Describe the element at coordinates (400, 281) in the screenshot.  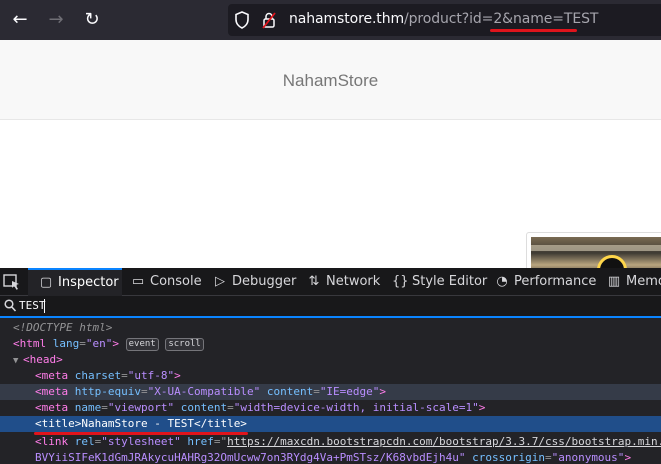
I see `style-editor-icon: {}` at that location.